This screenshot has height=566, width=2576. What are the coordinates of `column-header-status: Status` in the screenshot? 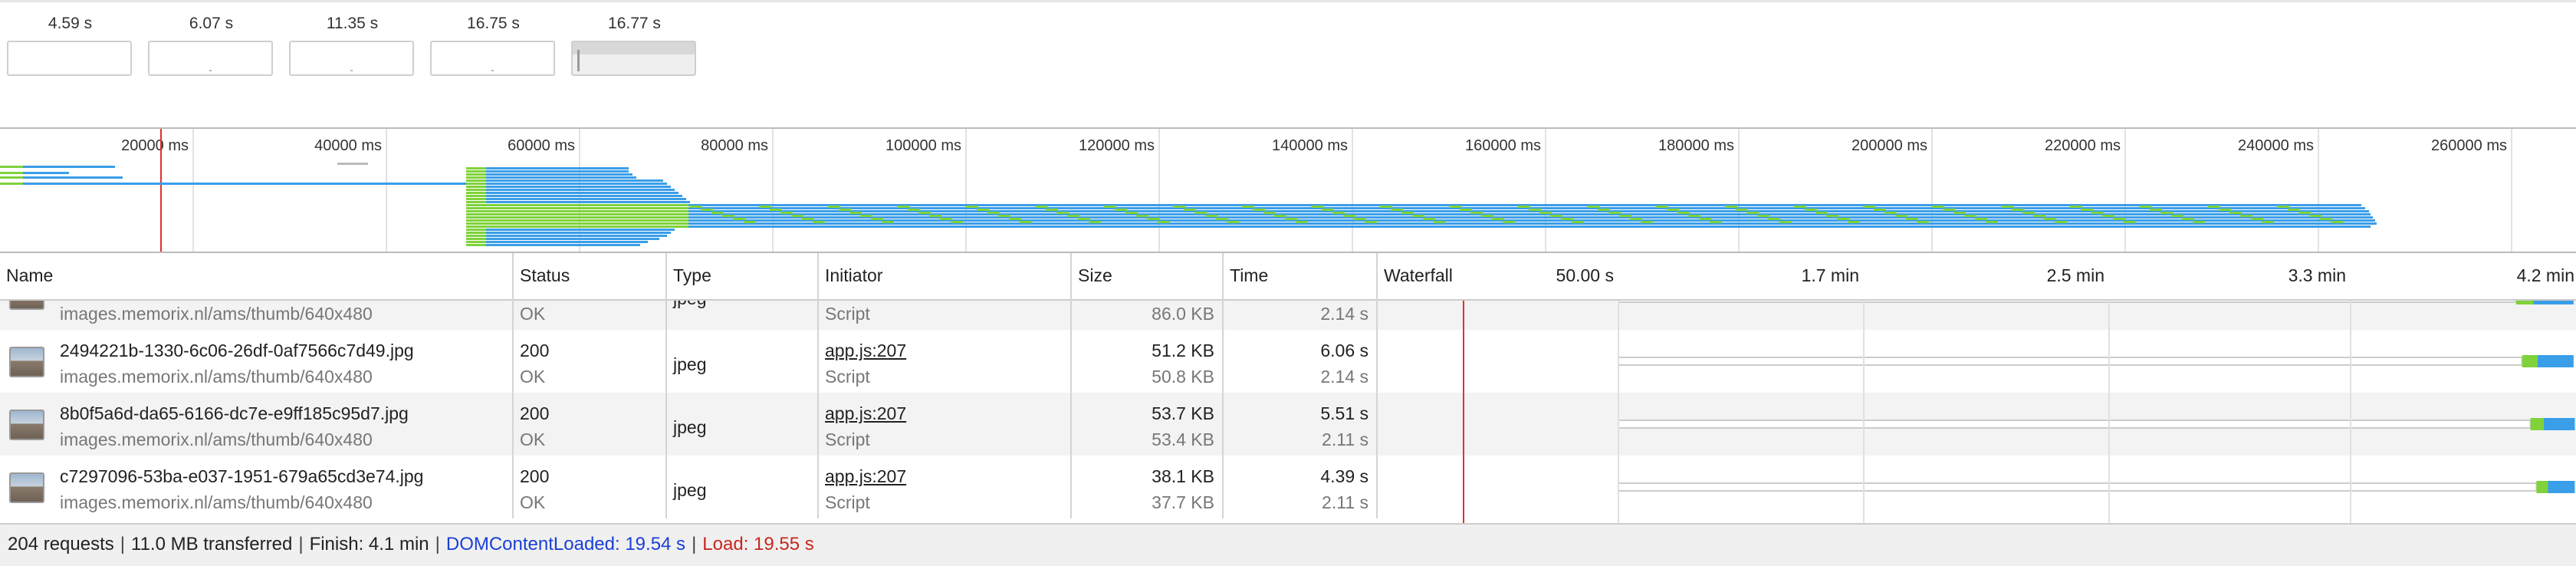 It's located at (591, 277).